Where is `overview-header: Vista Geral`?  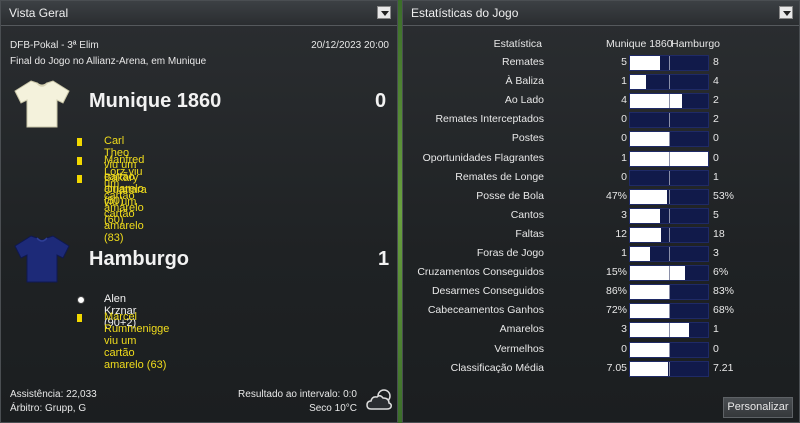 overview-header: Vista Geral is located at coordinates (199, 13).